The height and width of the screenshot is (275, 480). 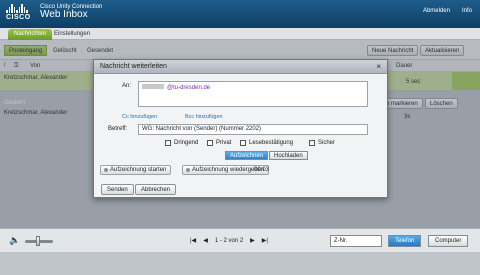 What do you see at coordinates (406, 11) in the screenshot?
I see `user-link` at bounding box center [406, 11].